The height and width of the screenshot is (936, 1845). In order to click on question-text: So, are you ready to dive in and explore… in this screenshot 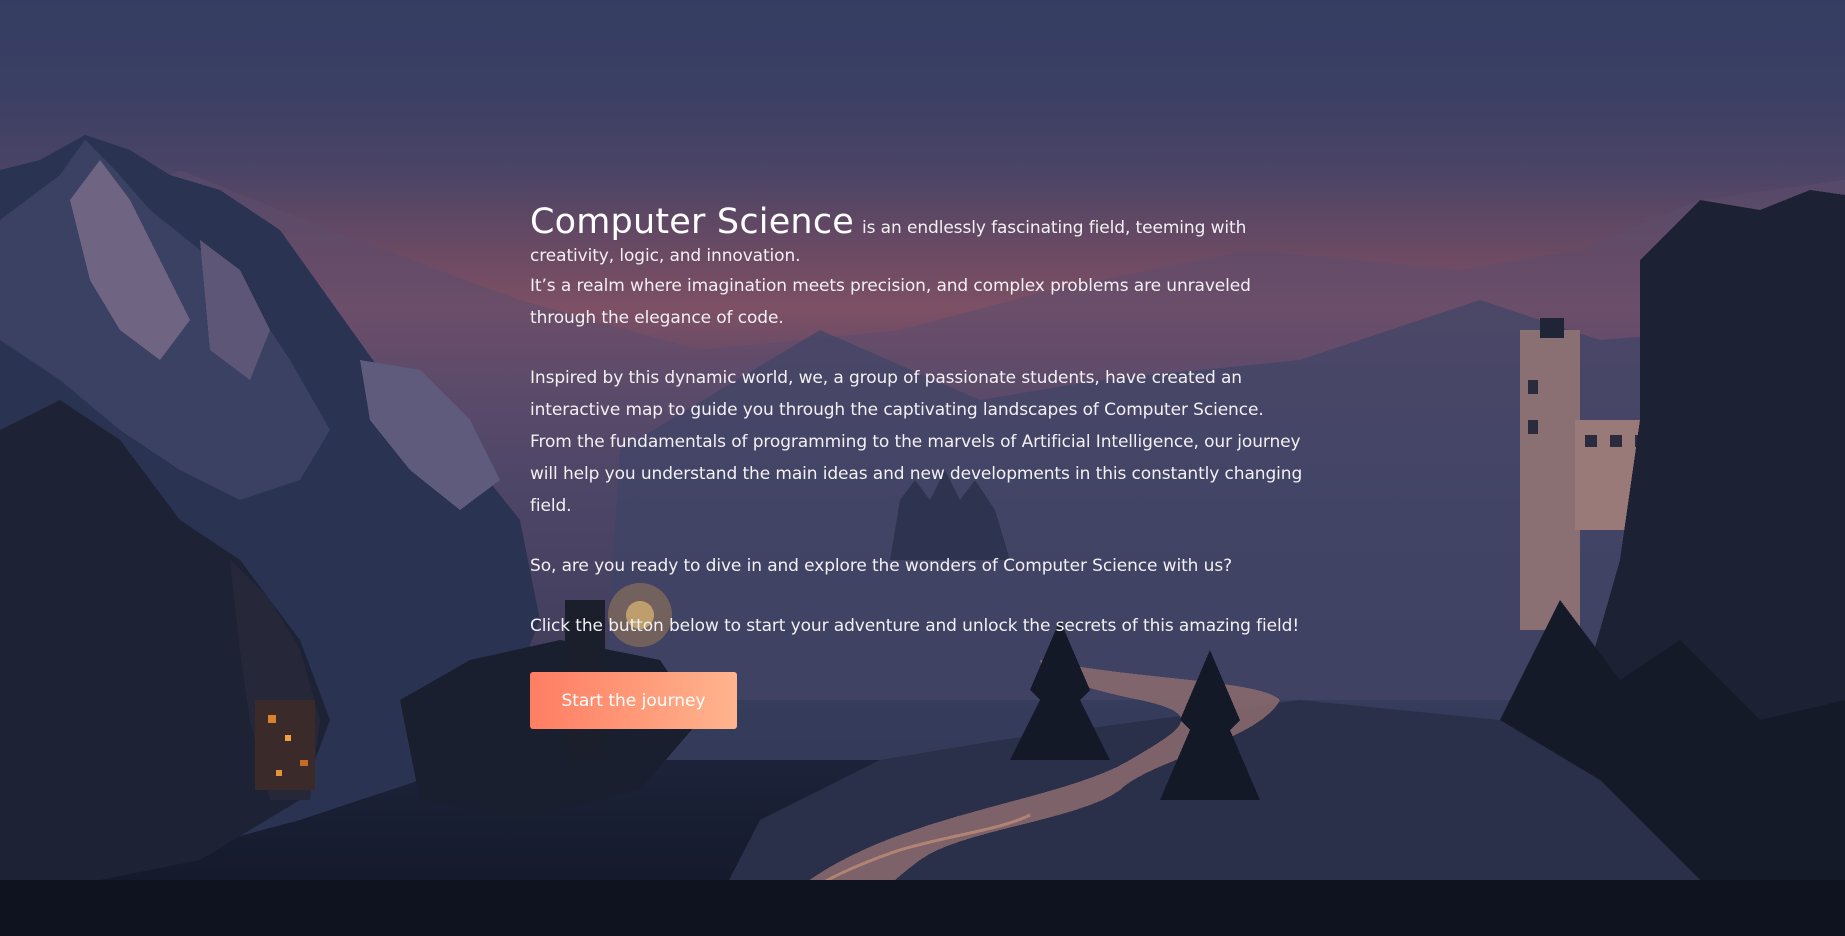, I will do `click(881, 566)`.